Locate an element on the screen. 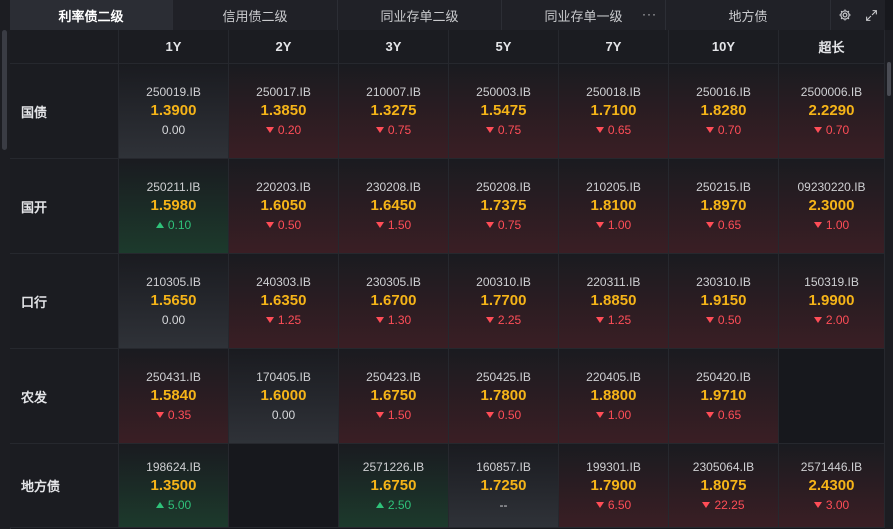 The height and width of the screenshot is (529, 893). column-header: 超长 is located at coordinates (832, 47).